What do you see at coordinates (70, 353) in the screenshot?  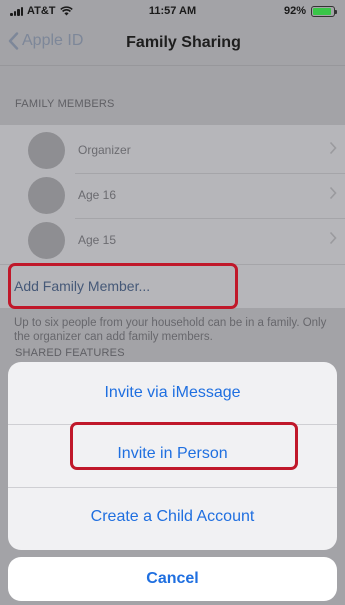 I see `shared-features-header: SHARED FEATURES` at bounding box center [70, 353].